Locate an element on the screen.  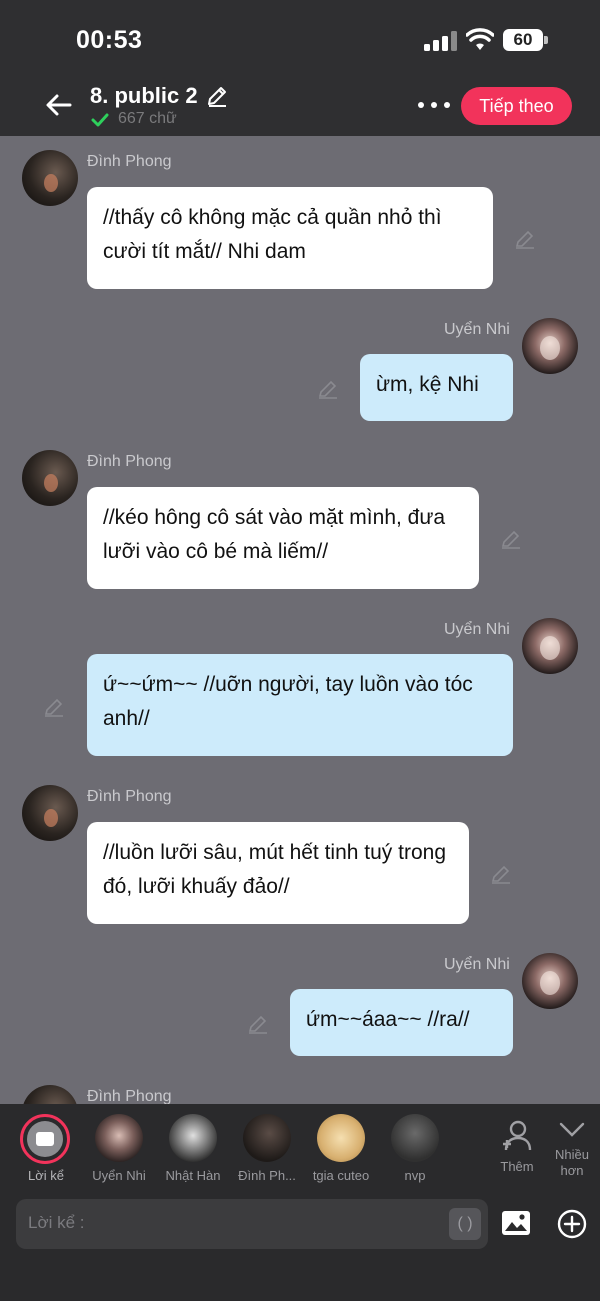
character-label: tgia cuteo is located at coordinates (341, 1175).